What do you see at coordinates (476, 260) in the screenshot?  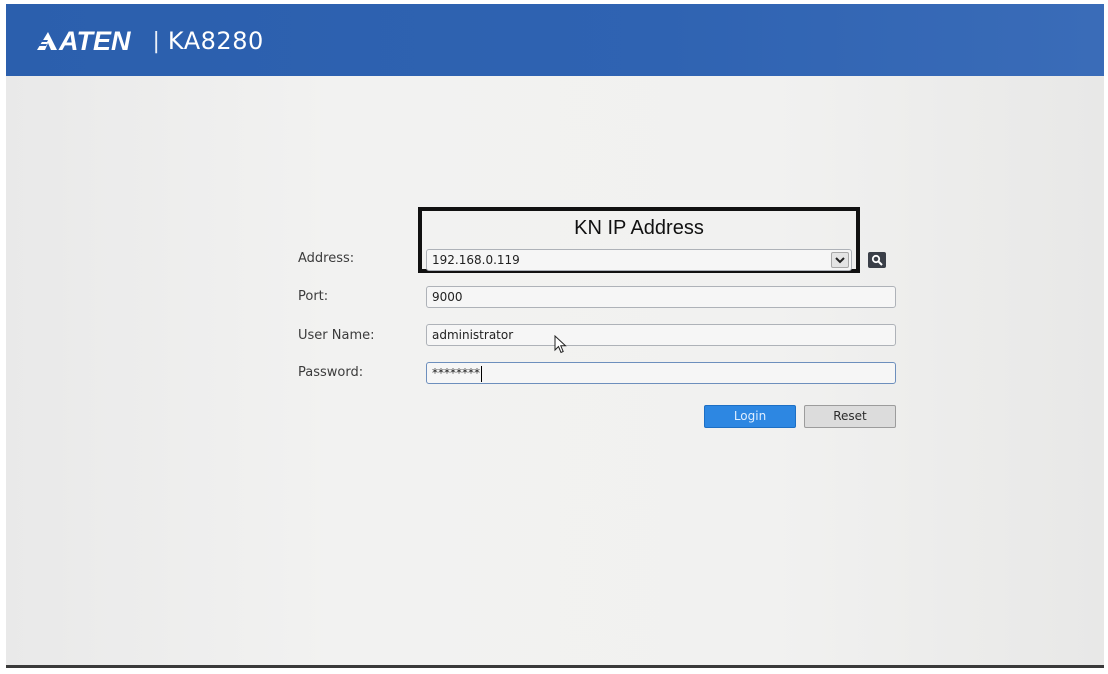 I see `address-value: 192.168.0.119` at bounding box center [476, 260].